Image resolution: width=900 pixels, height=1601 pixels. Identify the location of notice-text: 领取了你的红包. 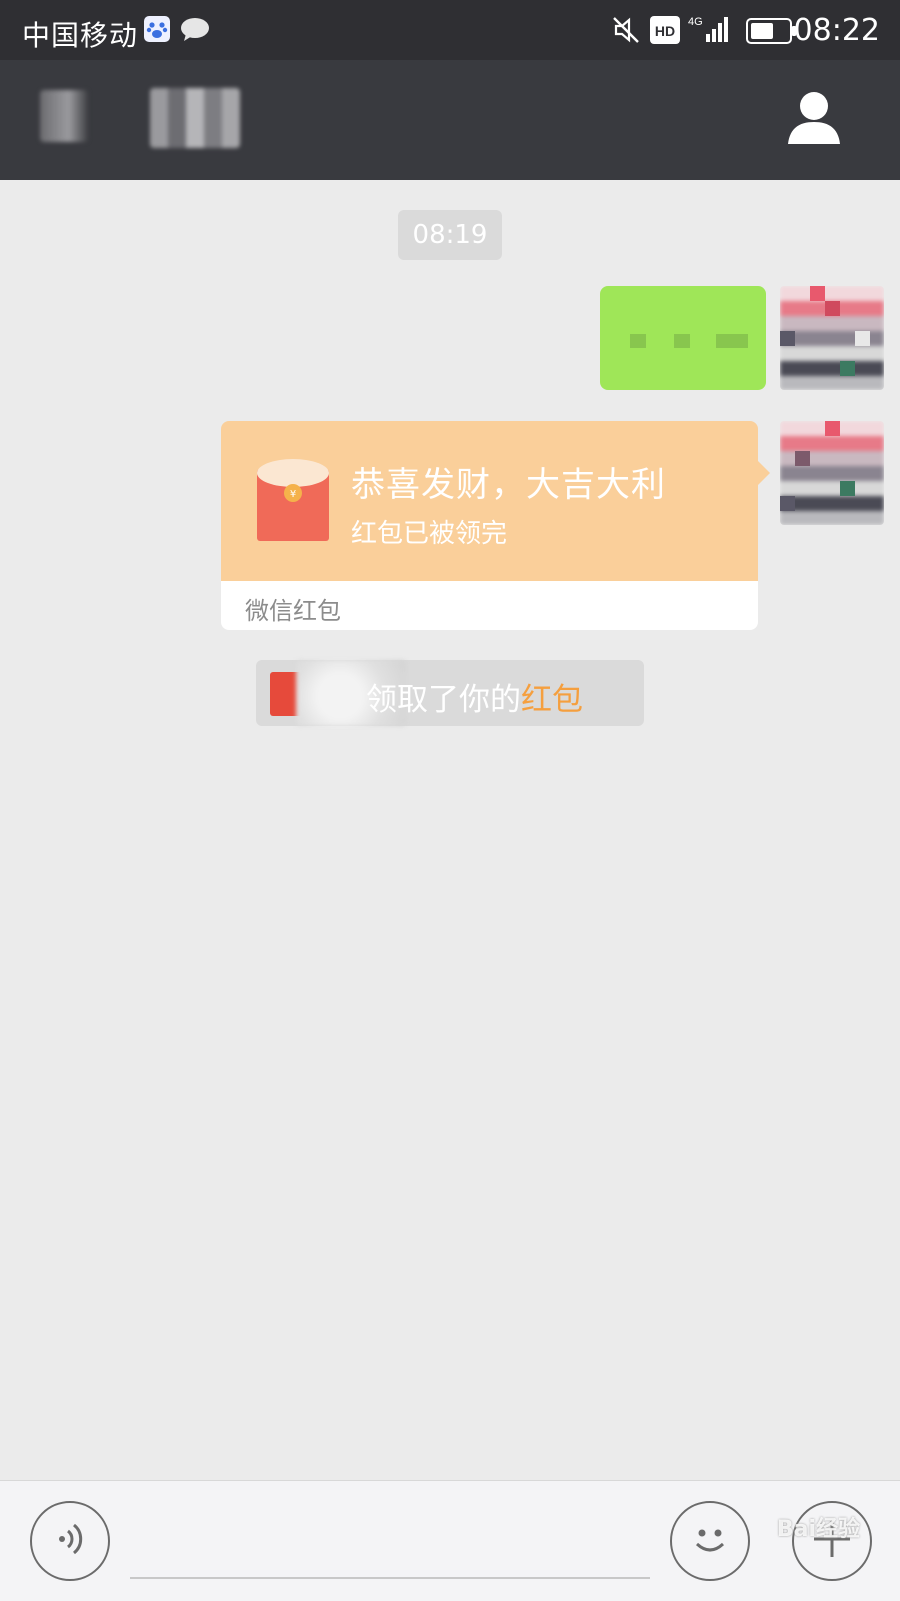
(474, 696).